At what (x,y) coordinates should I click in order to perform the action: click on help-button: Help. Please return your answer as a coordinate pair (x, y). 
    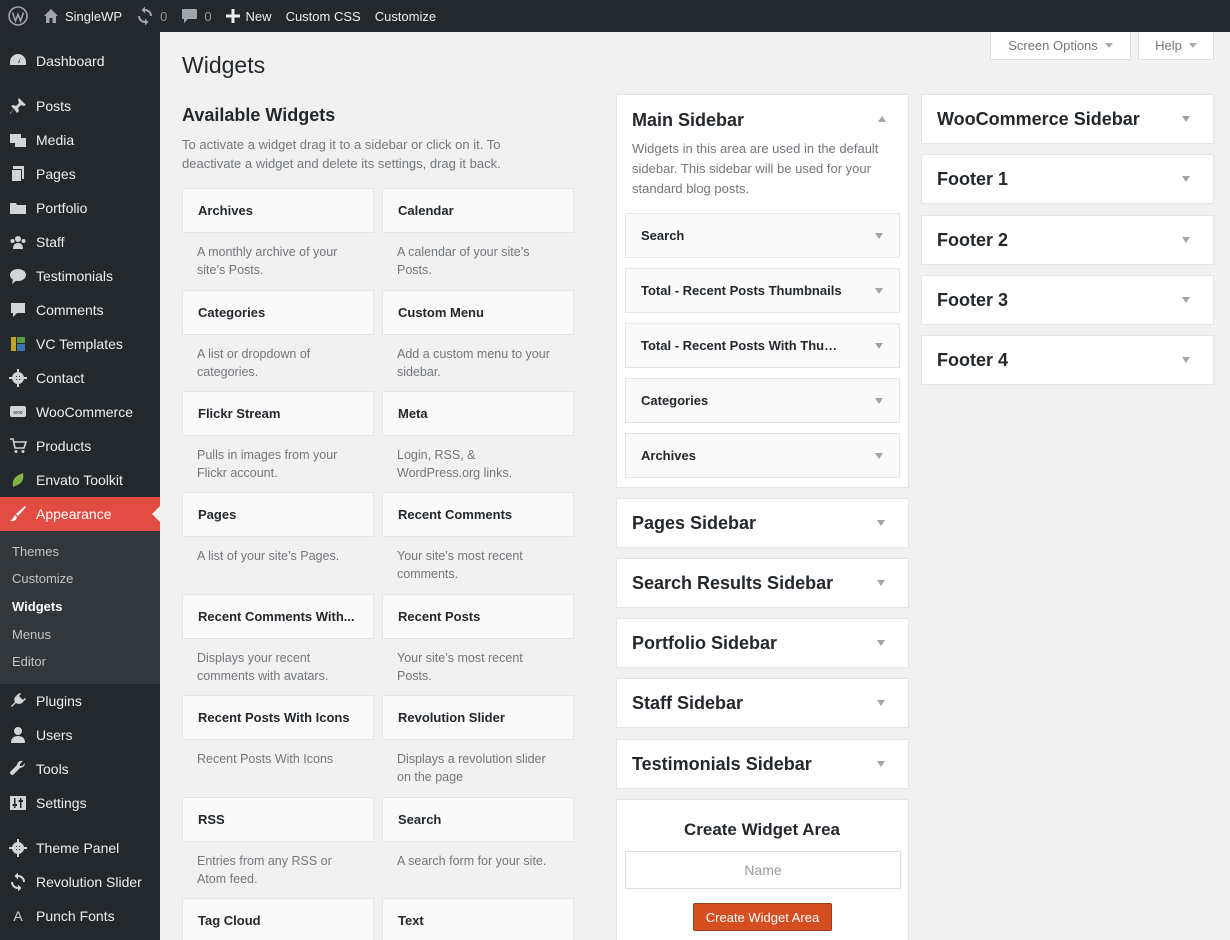
    Looking at the image, I should click on (1176, 46).